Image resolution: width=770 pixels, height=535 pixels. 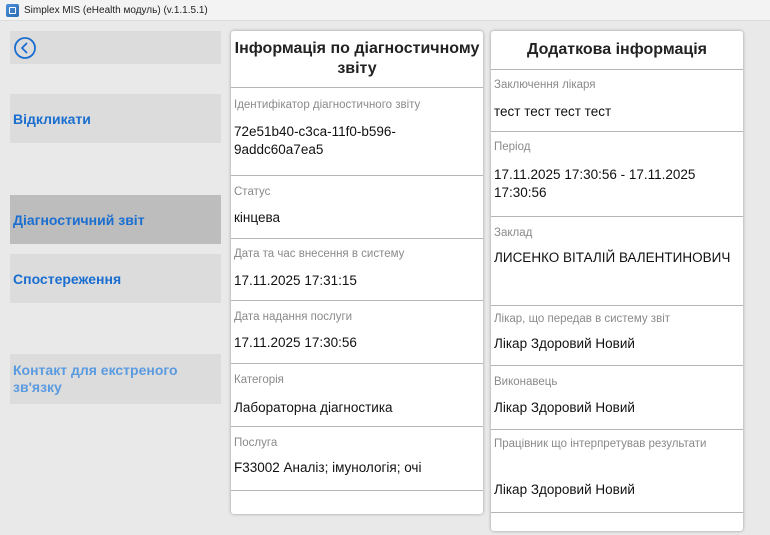 I want to click on report-field-service-date: Дата надання послуги 17.11.2025 17:30:56, so click(x=357, y=332).